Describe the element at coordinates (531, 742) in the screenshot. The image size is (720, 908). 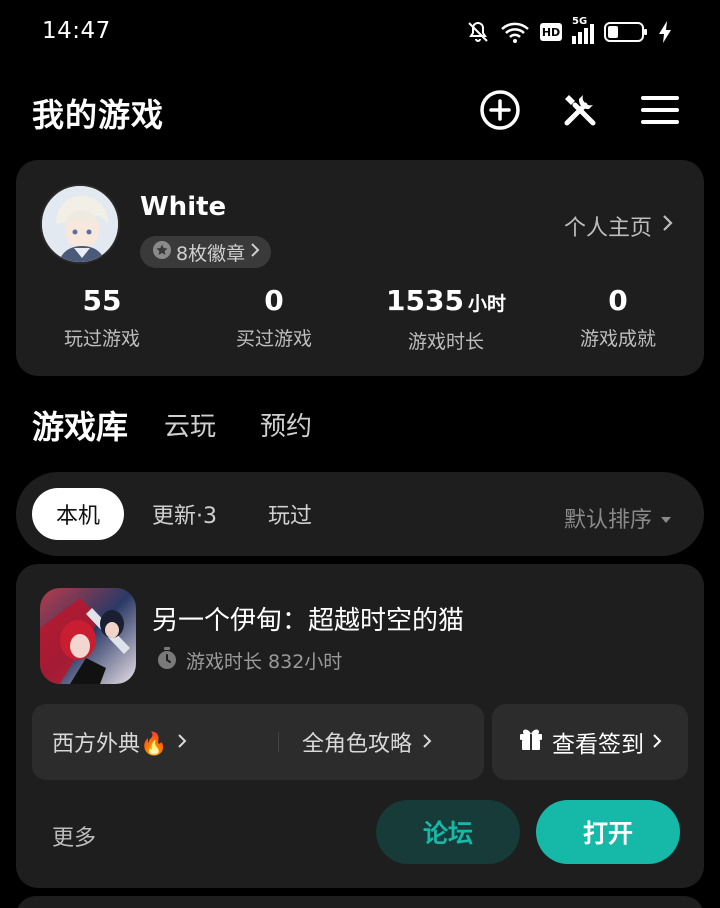
I see `gift-icon` at that location.